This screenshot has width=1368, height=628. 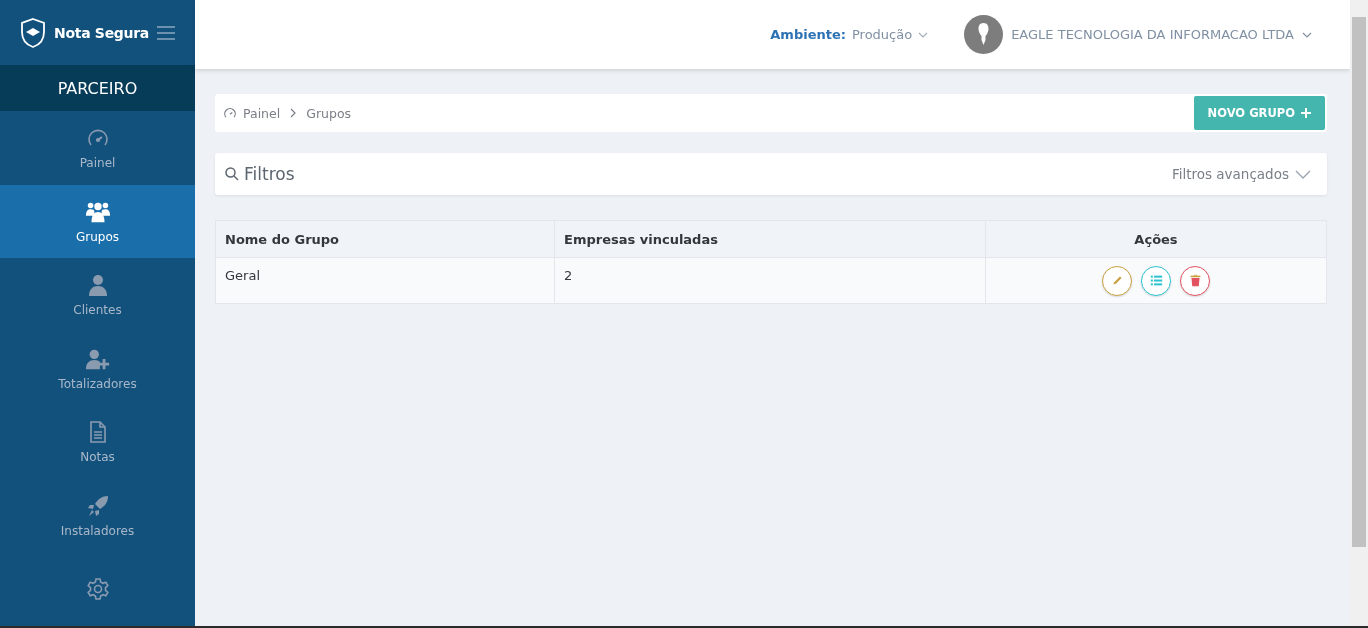 What do you see at coordinates (232, 174) in the screenshot?
I see `search-icon` at bounding box center [232, 174].